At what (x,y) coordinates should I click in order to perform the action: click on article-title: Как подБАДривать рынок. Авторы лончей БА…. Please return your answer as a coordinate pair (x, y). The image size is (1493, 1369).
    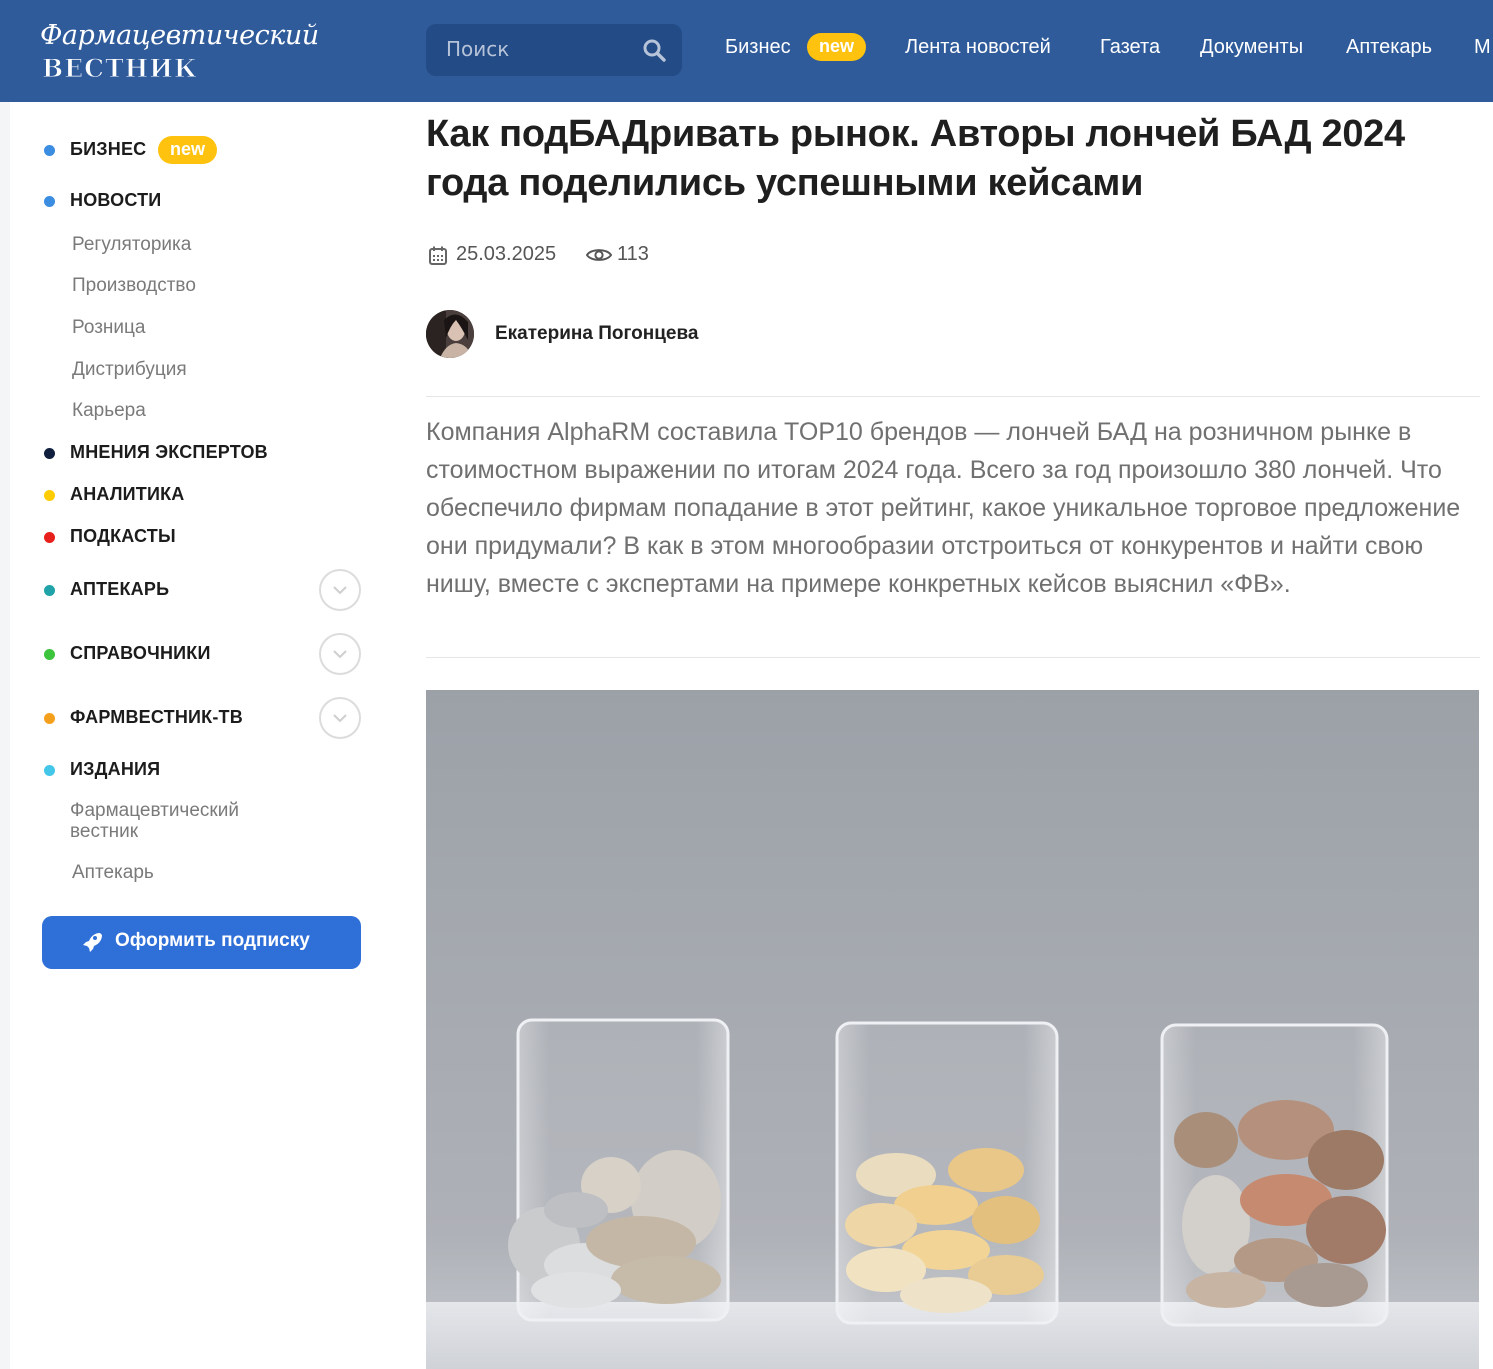
    Looking at the image, I should click on (915, 158).